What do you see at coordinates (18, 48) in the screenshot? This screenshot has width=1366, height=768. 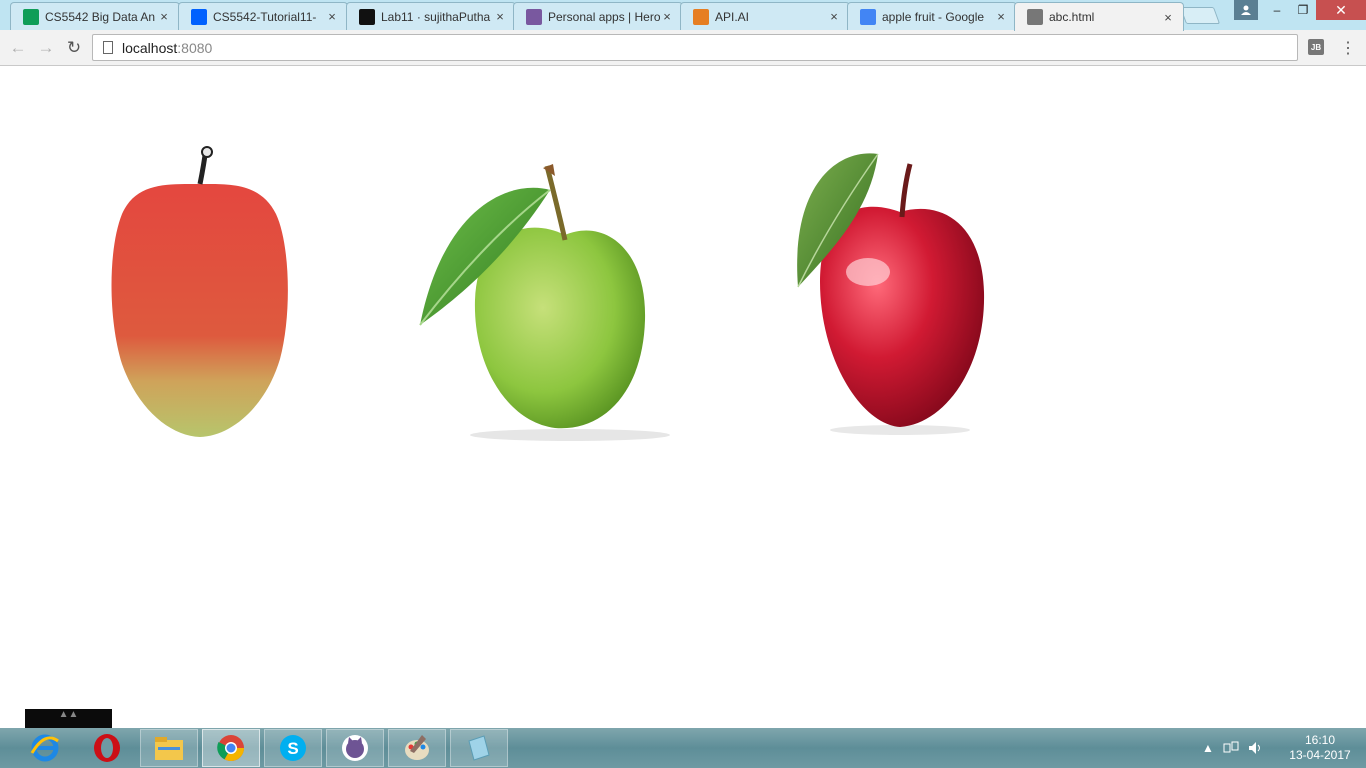 I see `back-button: ←` at bounding box center [18, 48].